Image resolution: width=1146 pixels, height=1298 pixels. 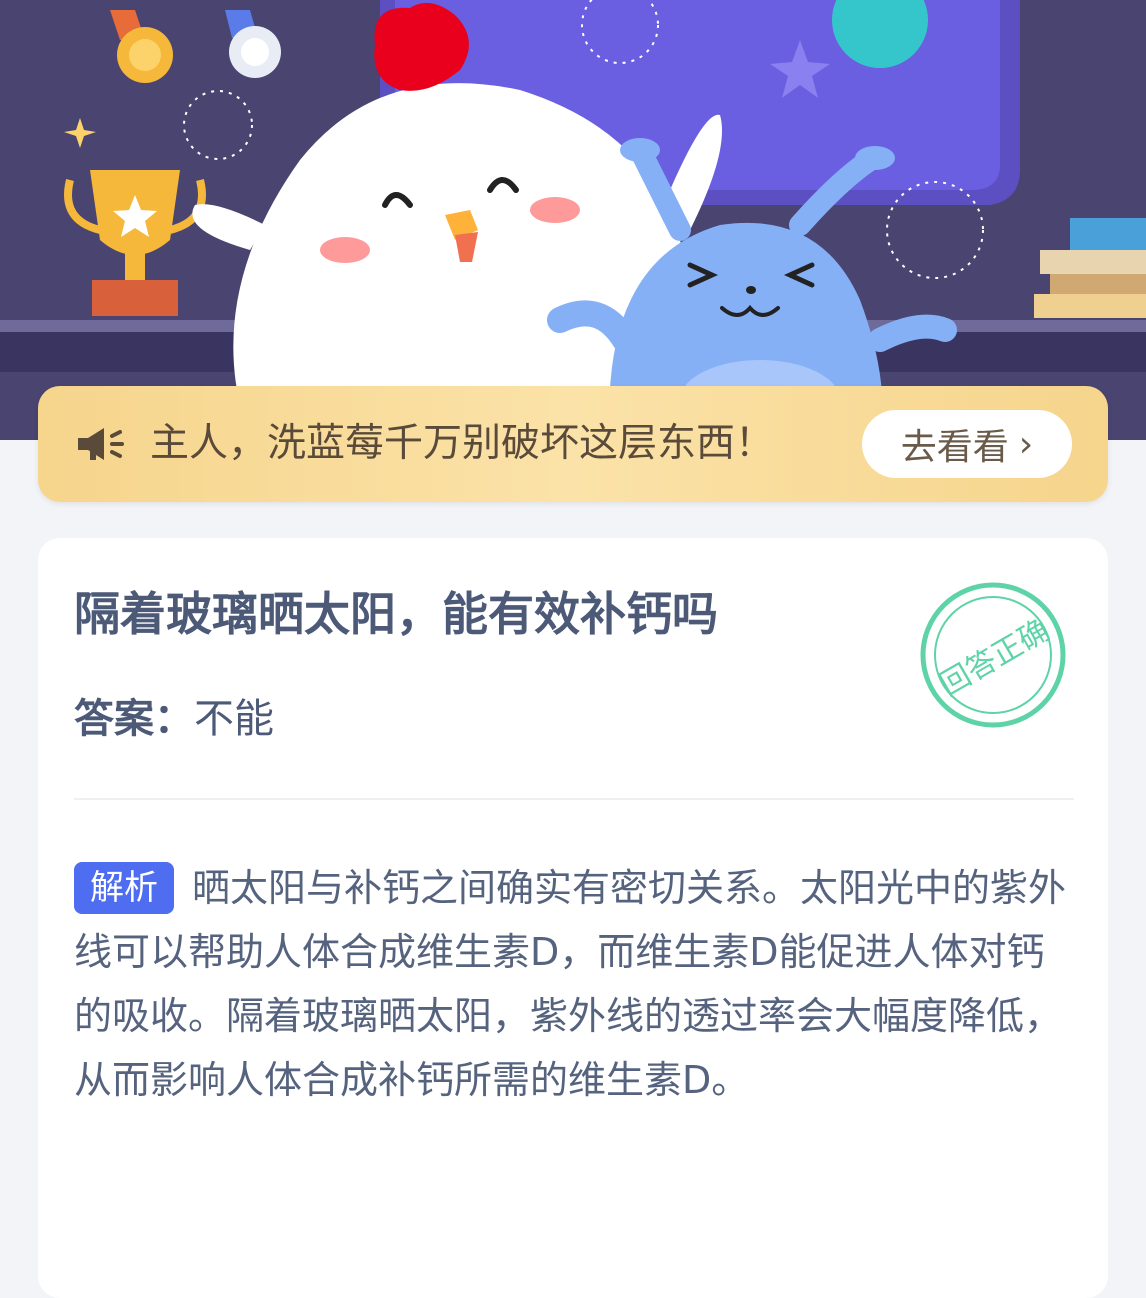 I want to click on divider, so click(x=574, y=799).